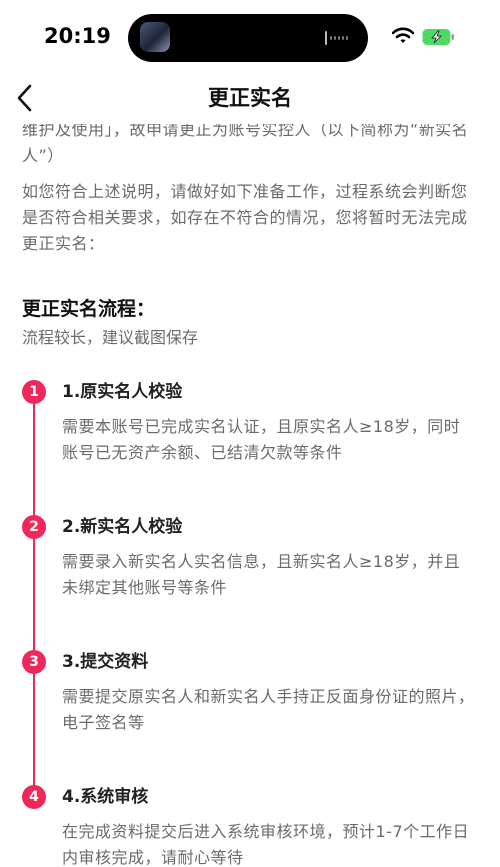 This screenshot has width=500, height=867. Describe the element at coordinates (266, 844) in the screenshot. I see `step-description: 在完成资料提交后进入系统审核环境，预计1-7个工作日内审核完成，请耐心等待` at that location.